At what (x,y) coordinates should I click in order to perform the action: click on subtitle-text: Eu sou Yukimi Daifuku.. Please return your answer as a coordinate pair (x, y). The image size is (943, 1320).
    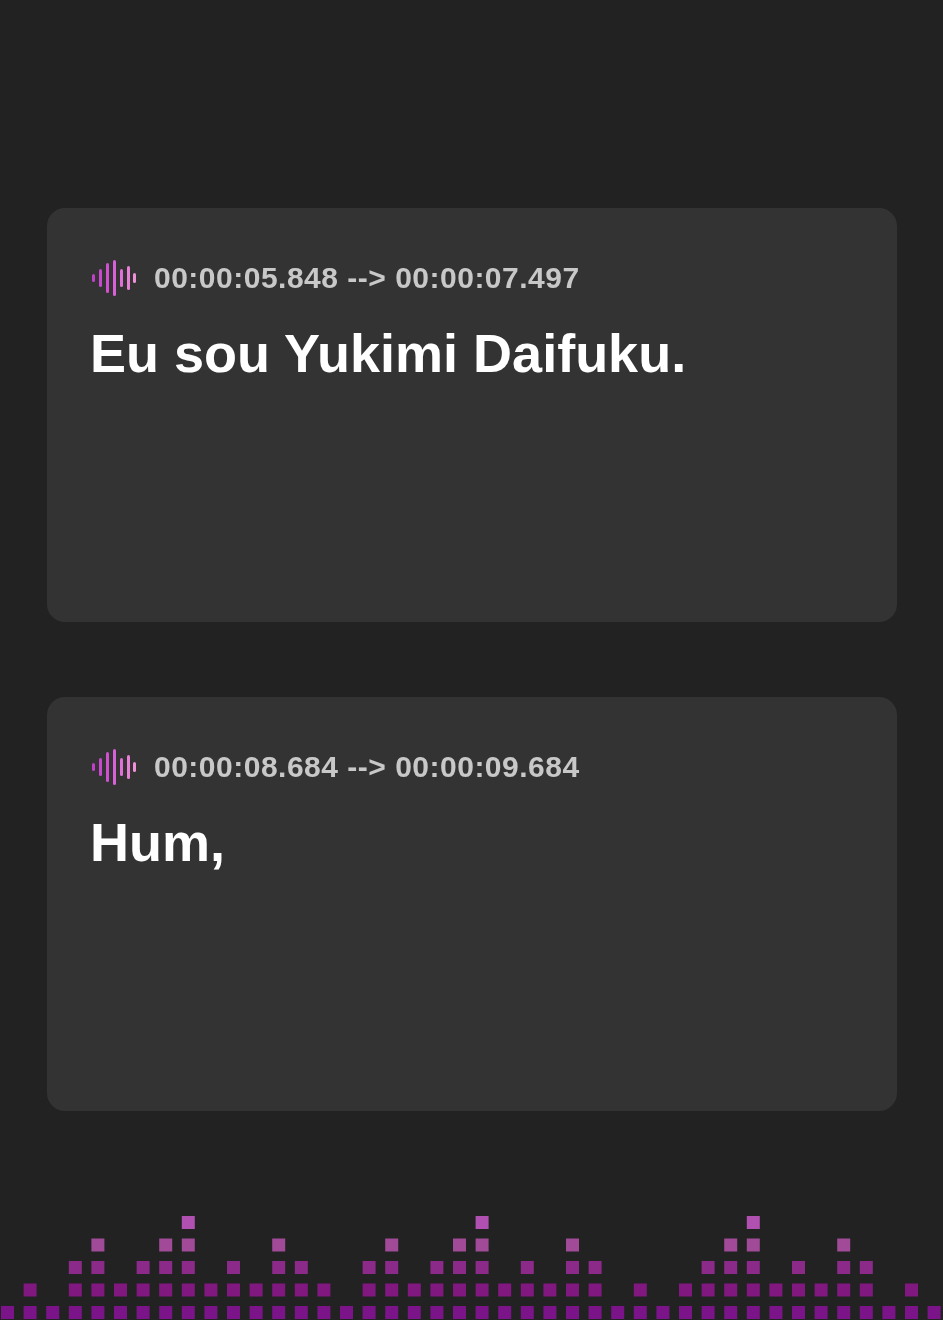
    Looking at the image, I should click on (389, 353).